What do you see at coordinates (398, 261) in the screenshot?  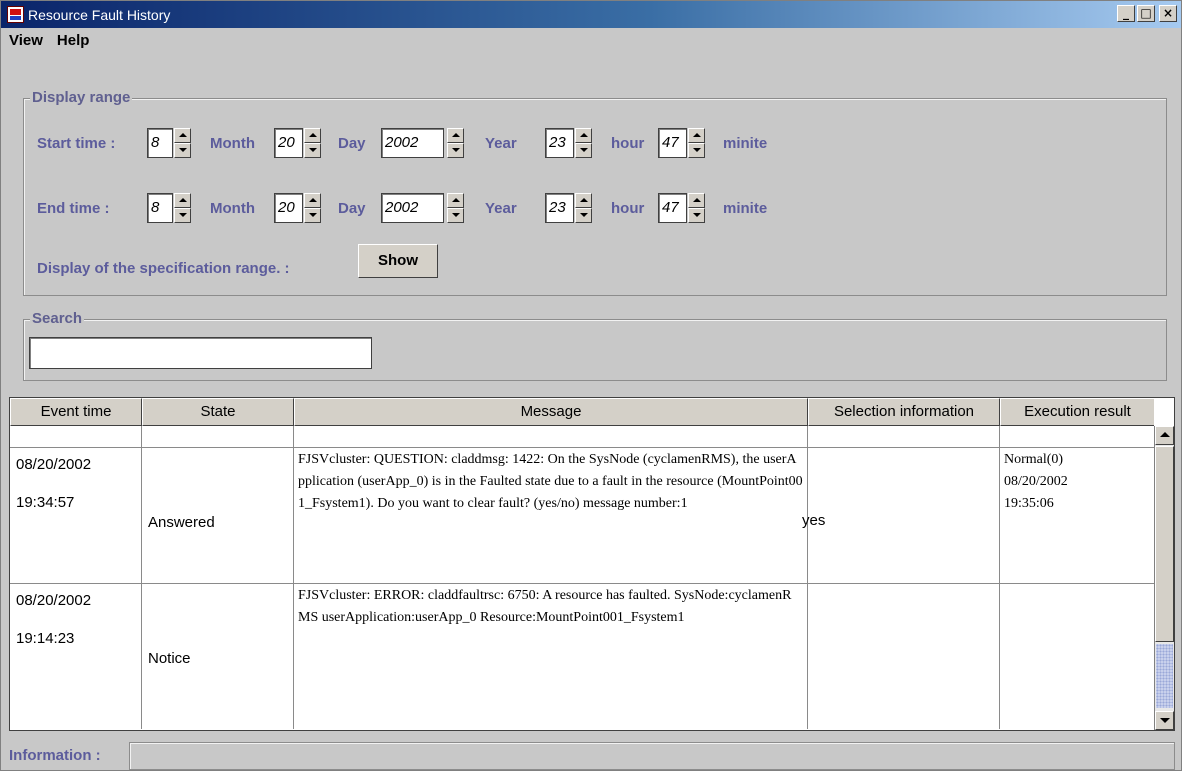 I see `show-button: Show` at bounding box center [398, 261].